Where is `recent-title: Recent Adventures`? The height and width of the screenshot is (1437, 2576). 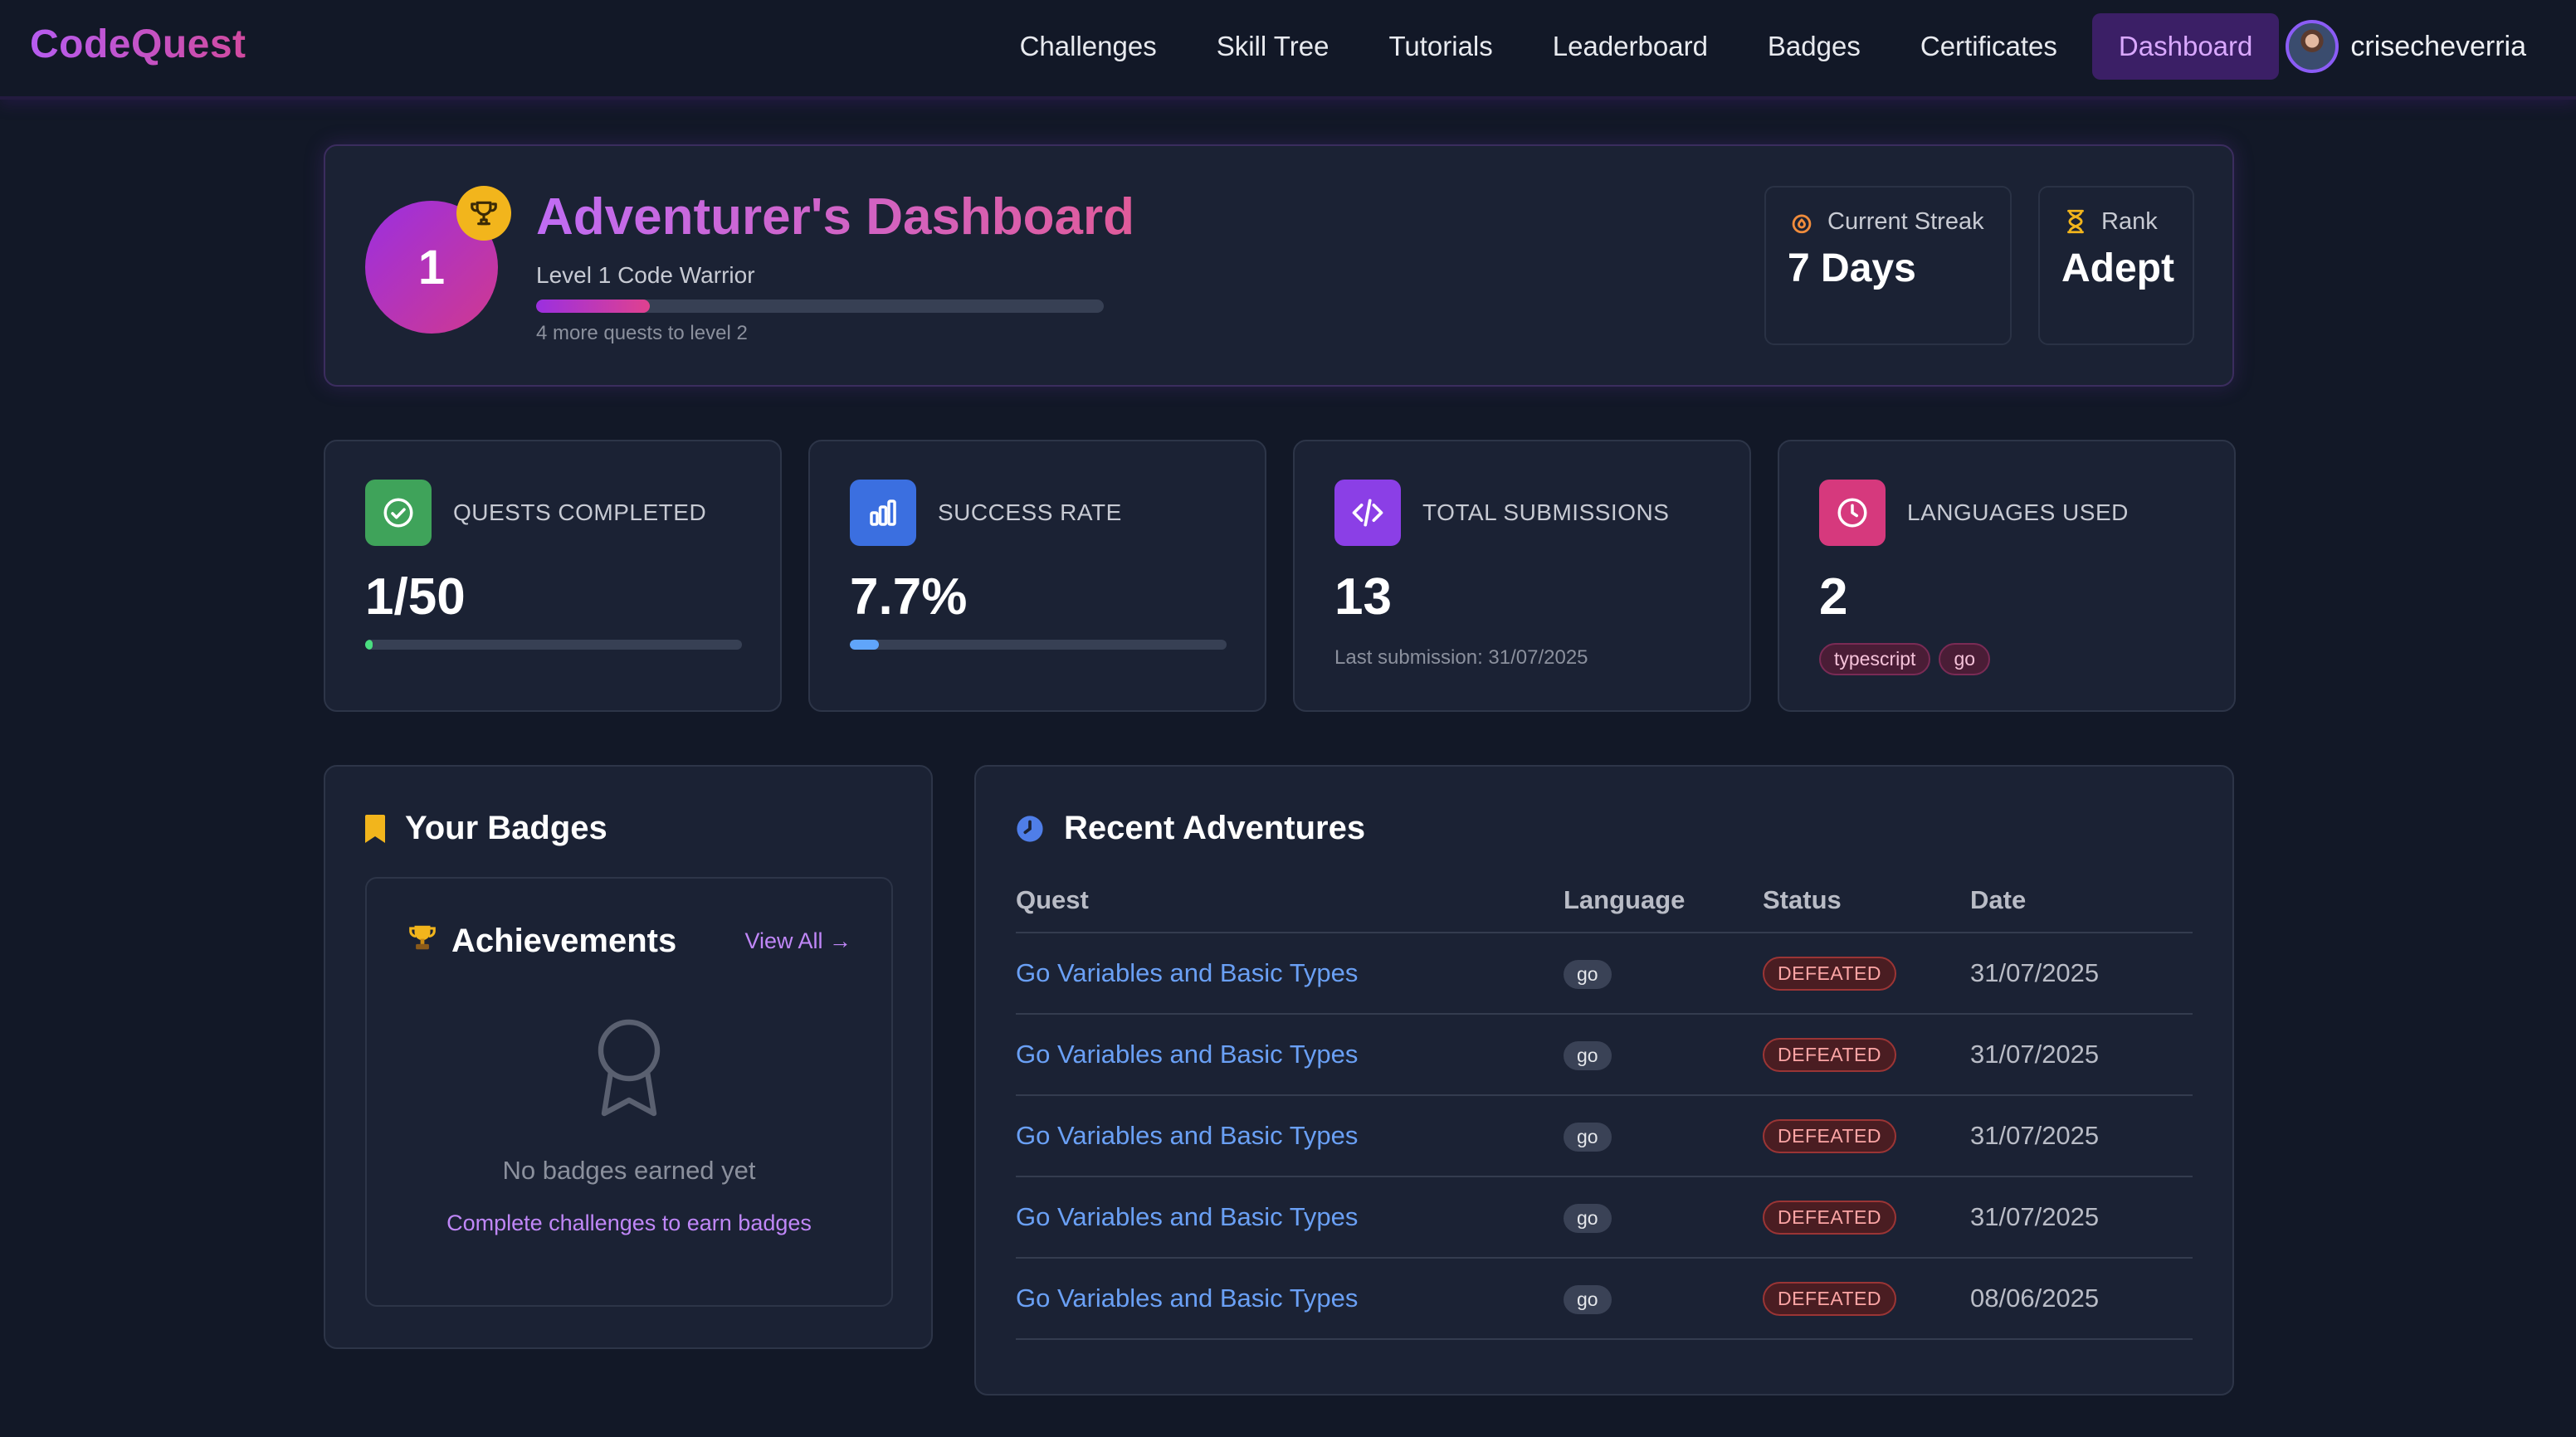
recent-title: Recent Adventures is located at coordinates (1215, 828).